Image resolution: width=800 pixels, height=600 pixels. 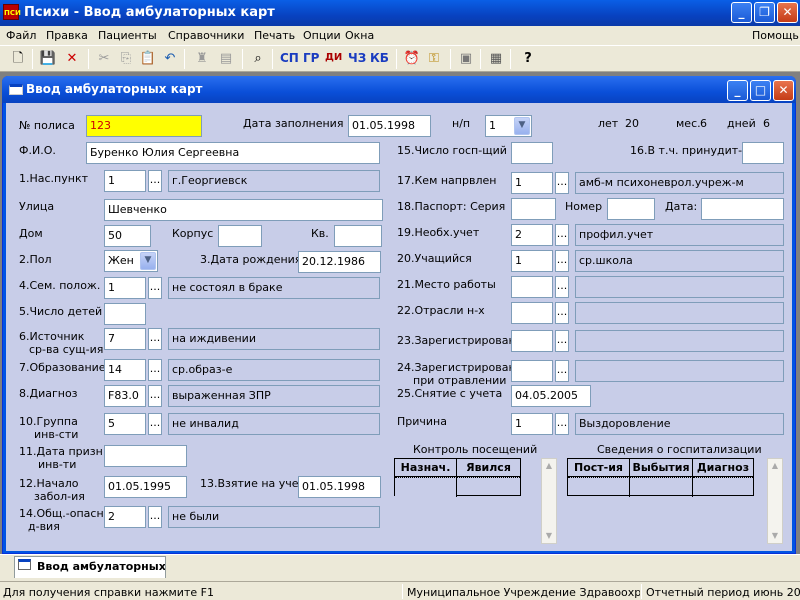 What do you see at coordinates (661, 468) in the screenshot?
I see `hosp-col-discharge: Выбытия` at bounding box center [661, 468].